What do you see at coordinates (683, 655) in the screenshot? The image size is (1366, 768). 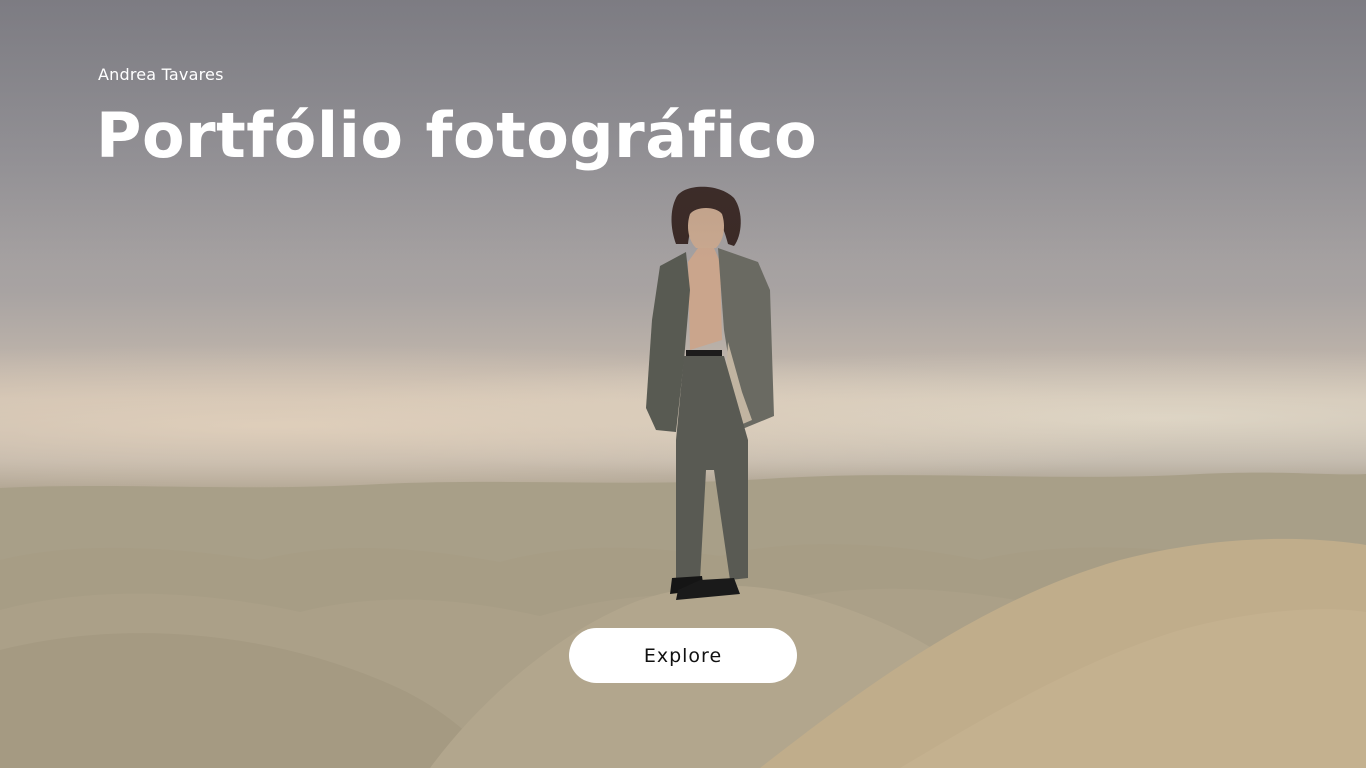 I see `explore-button: Explore` at bounding box center [683, 655].